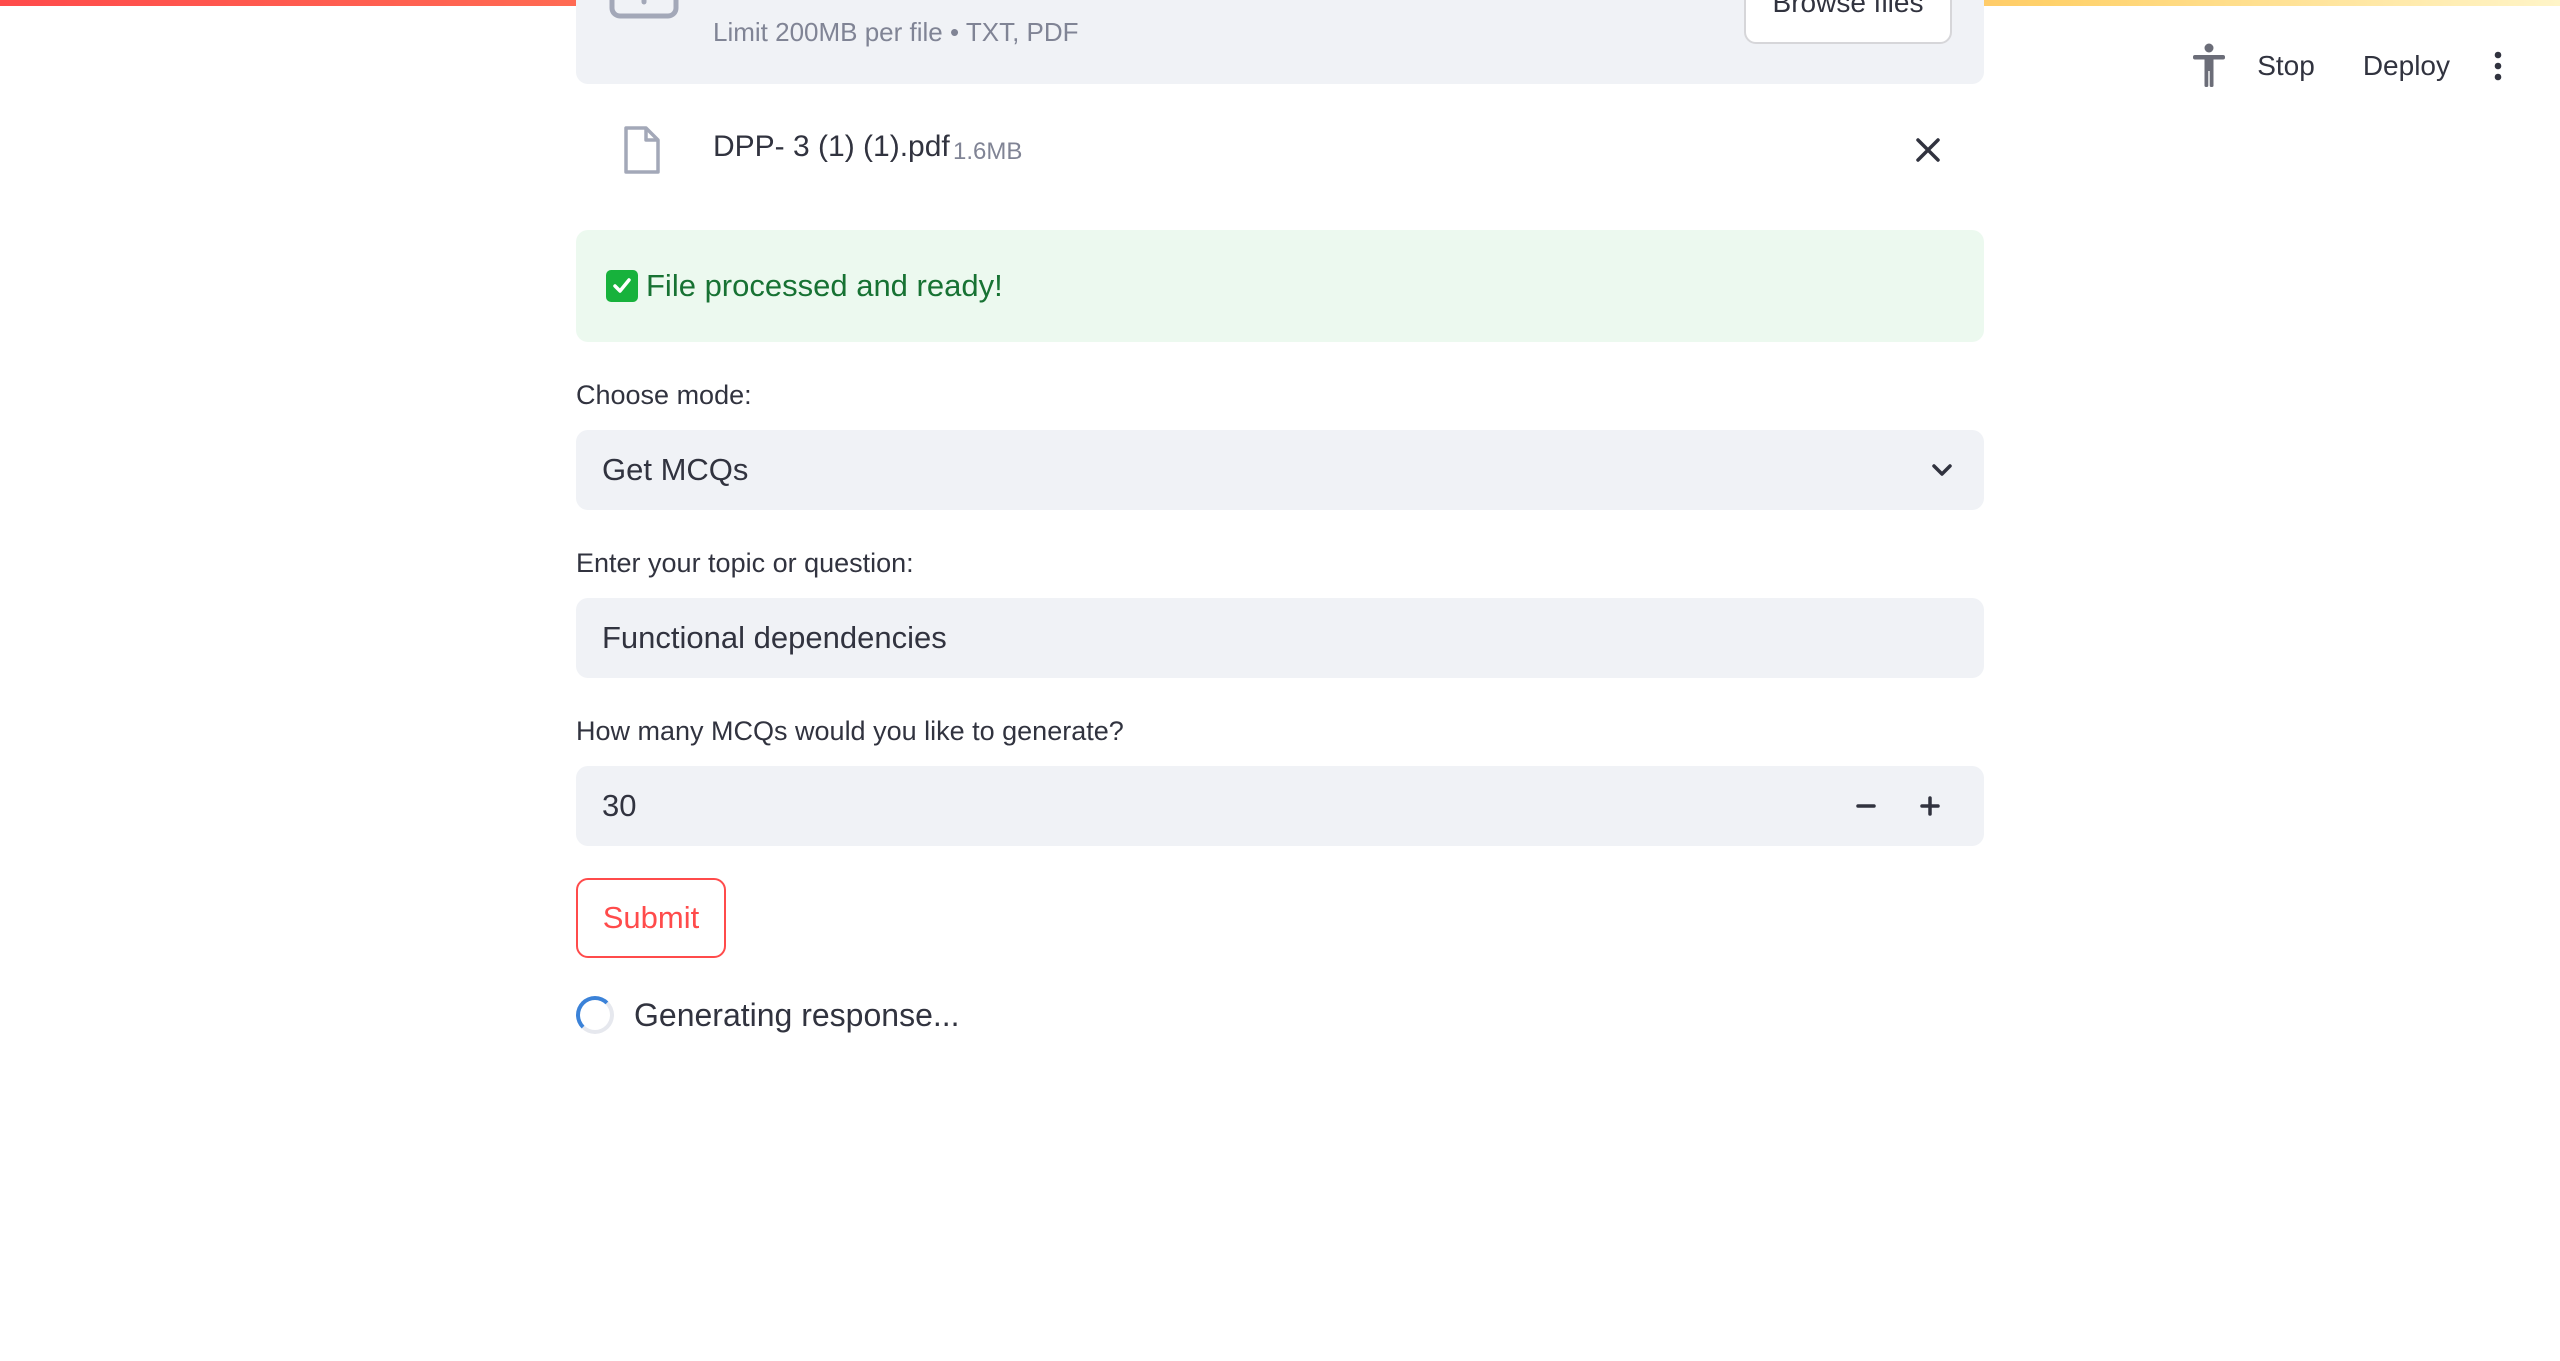 This screenshot has height=1361, width=2560. Describe the element at coordinates (622, 286) in the screenshot. I see `check-icon` at that location.